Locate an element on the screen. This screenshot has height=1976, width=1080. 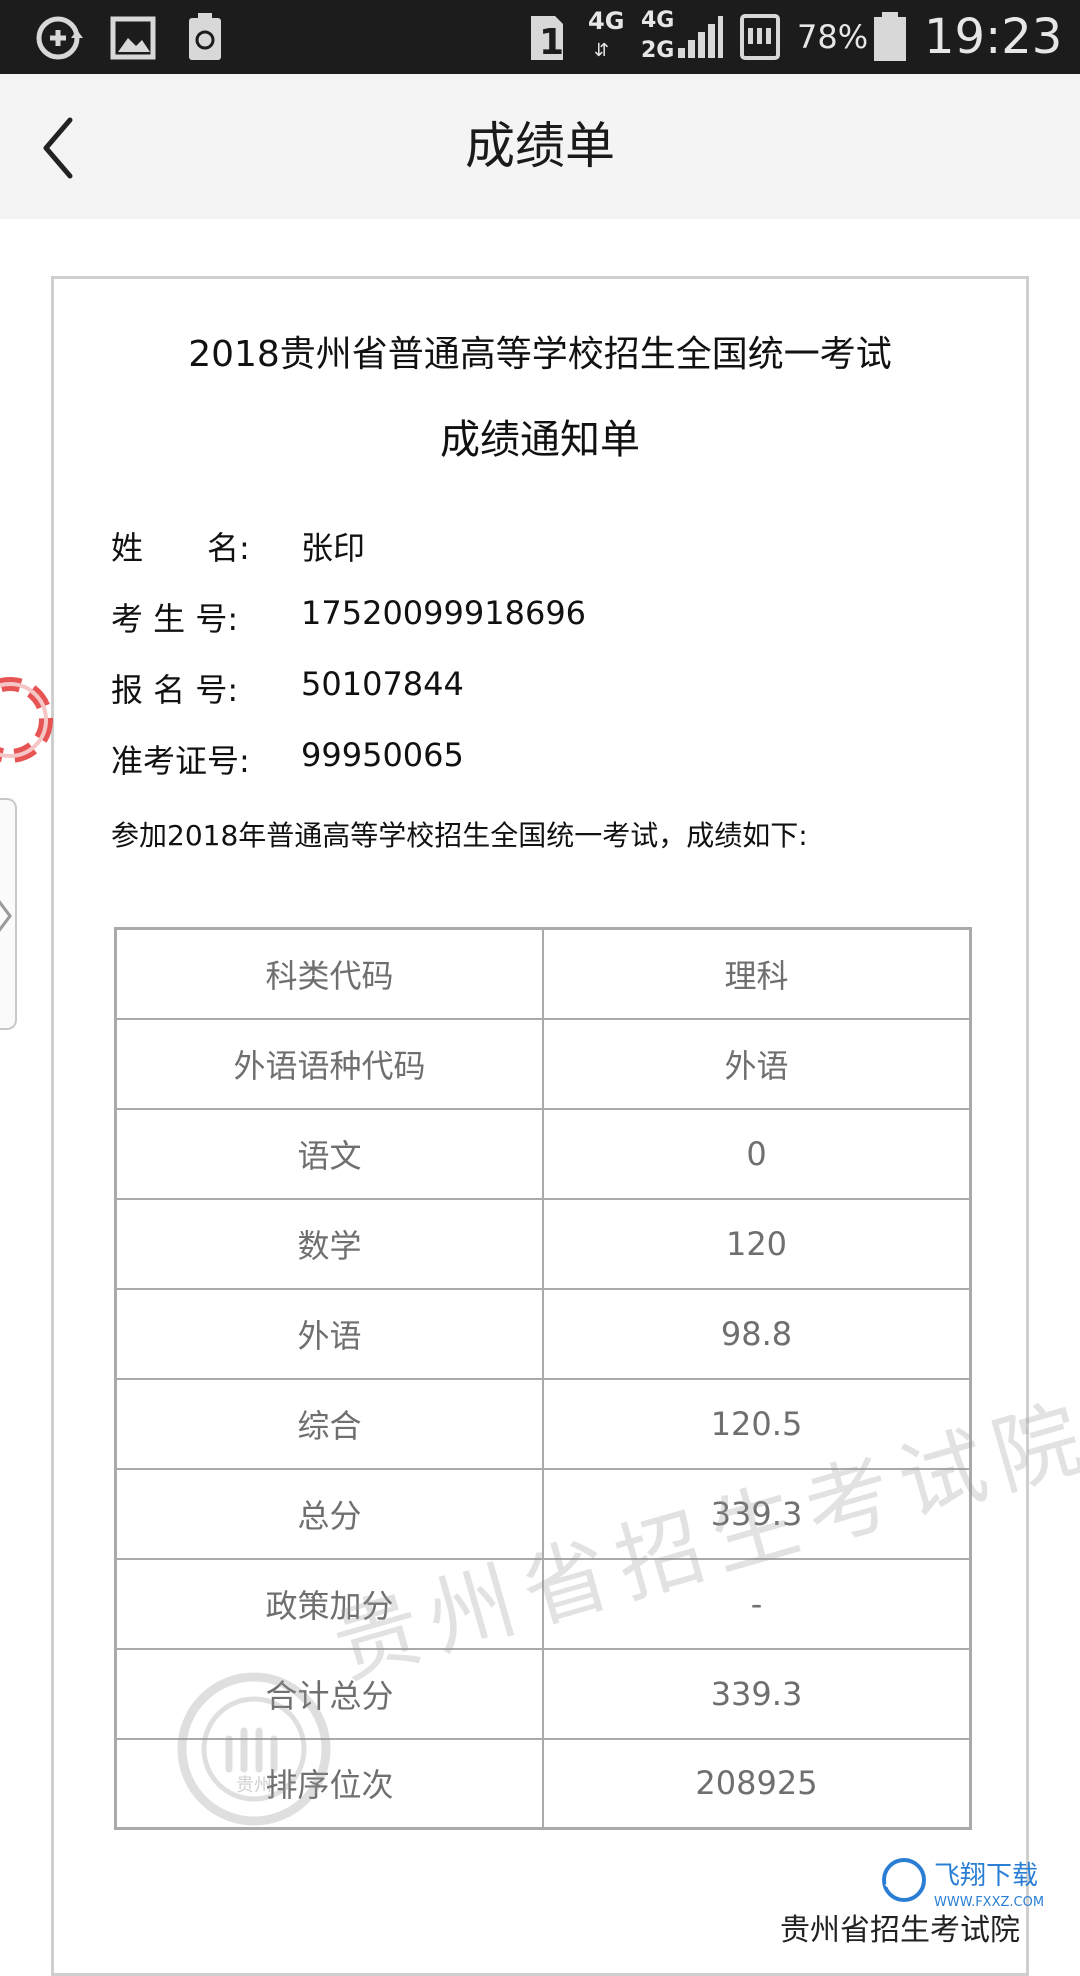
recycle-battery-icon is located at coordinates (205, 36).